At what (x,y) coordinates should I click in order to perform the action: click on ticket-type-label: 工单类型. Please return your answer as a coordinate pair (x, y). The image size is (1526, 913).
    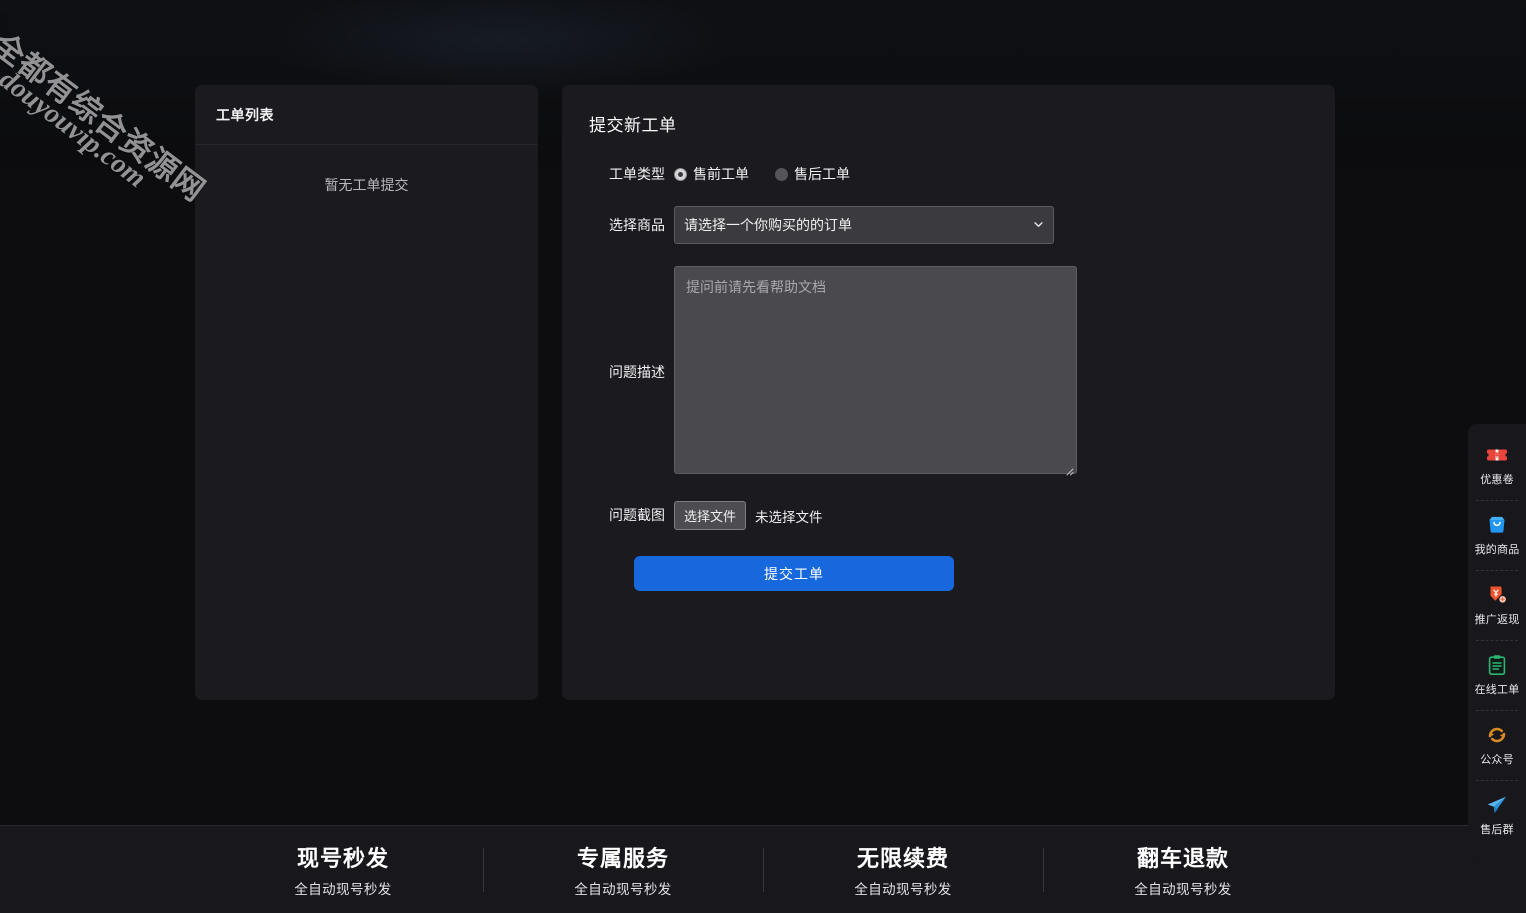
    Looking at the image, I should click on (637, 173).